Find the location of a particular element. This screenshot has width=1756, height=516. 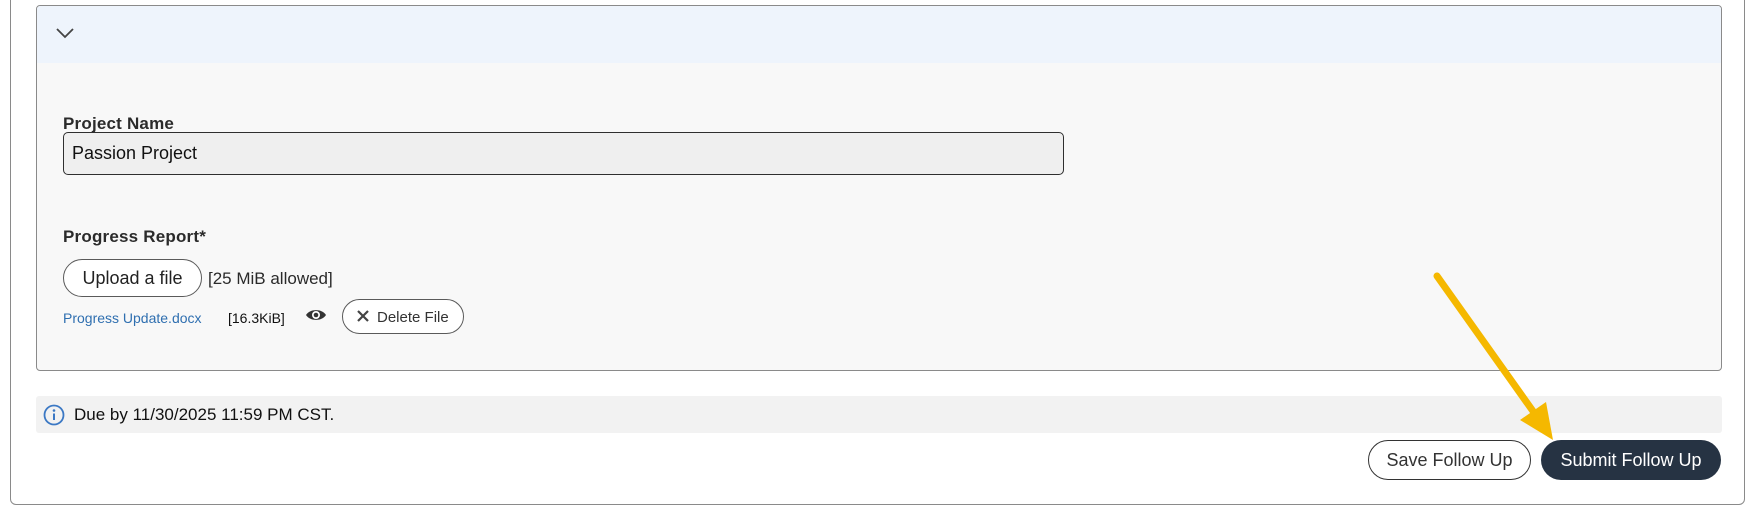

delete-file-button: Delete File is located at coordinates (403, 316).